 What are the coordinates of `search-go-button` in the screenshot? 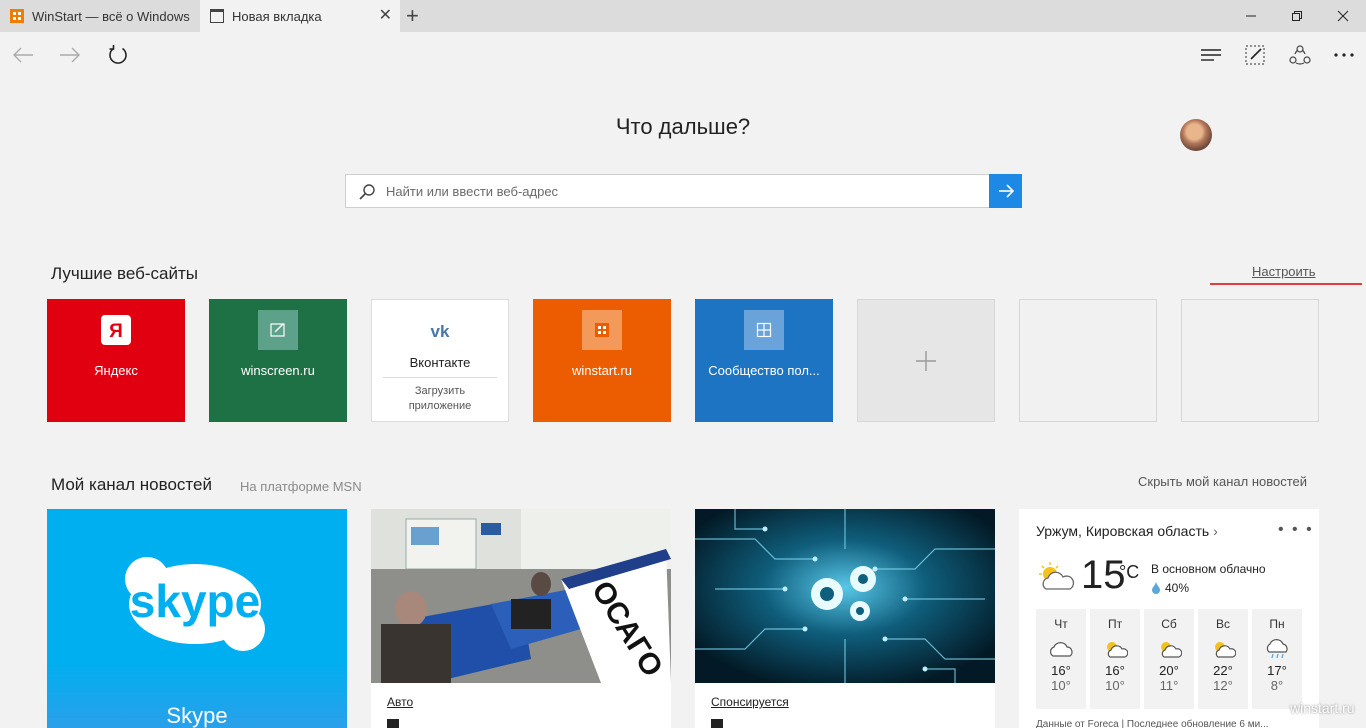 It's located at (1005, 191).